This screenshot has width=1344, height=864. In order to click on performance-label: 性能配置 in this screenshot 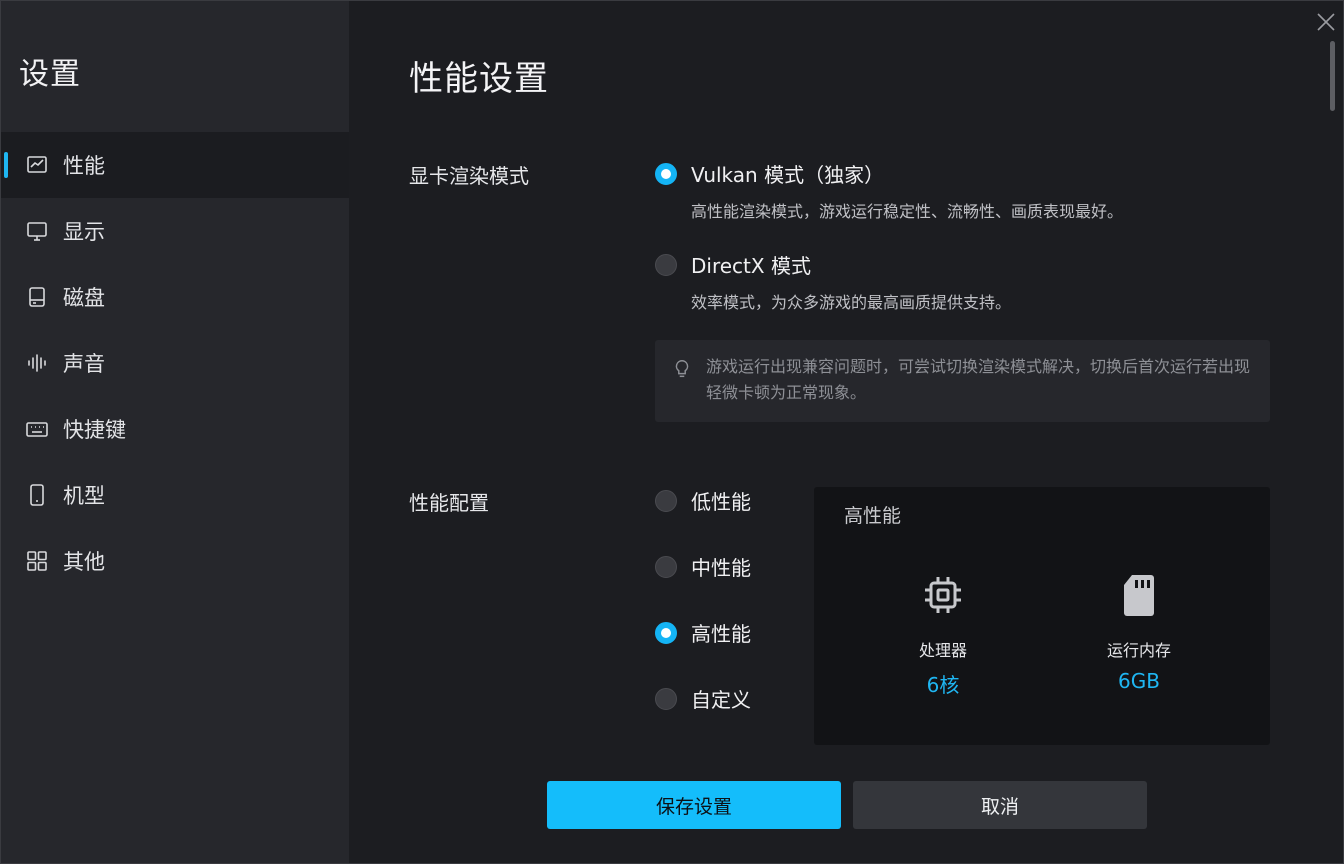, I will do `click(449, 503)`.